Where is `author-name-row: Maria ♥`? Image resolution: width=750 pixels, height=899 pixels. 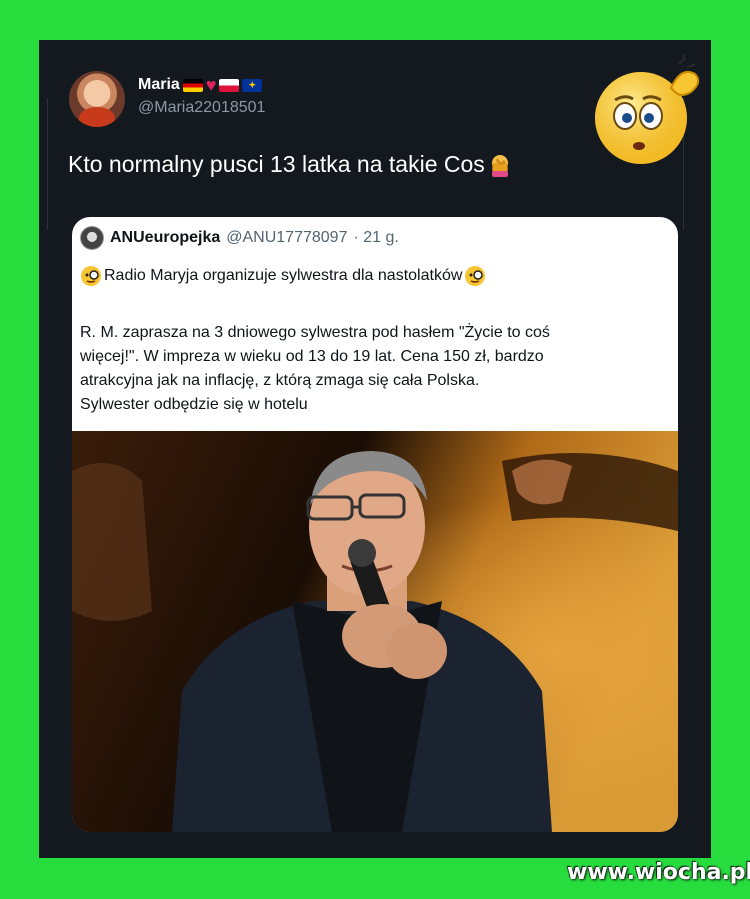 author-name-row: Maria ♥ is located at coordinates (200, 85).